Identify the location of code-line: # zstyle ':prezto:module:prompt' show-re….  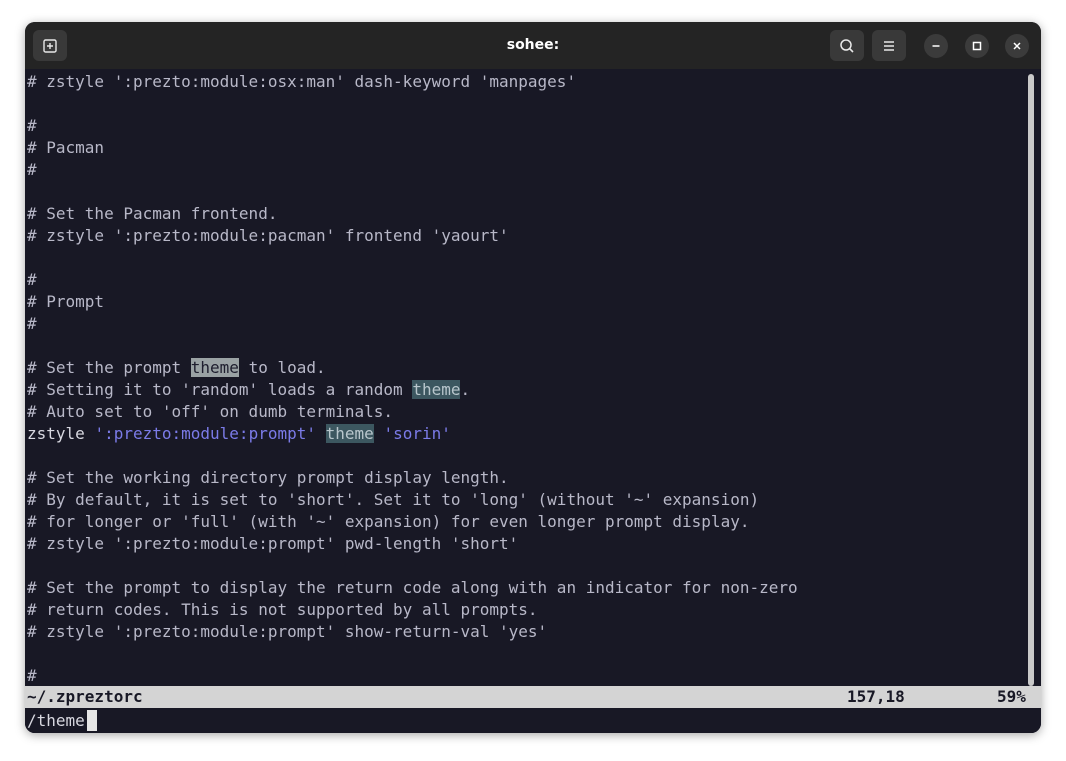
(287, 631).